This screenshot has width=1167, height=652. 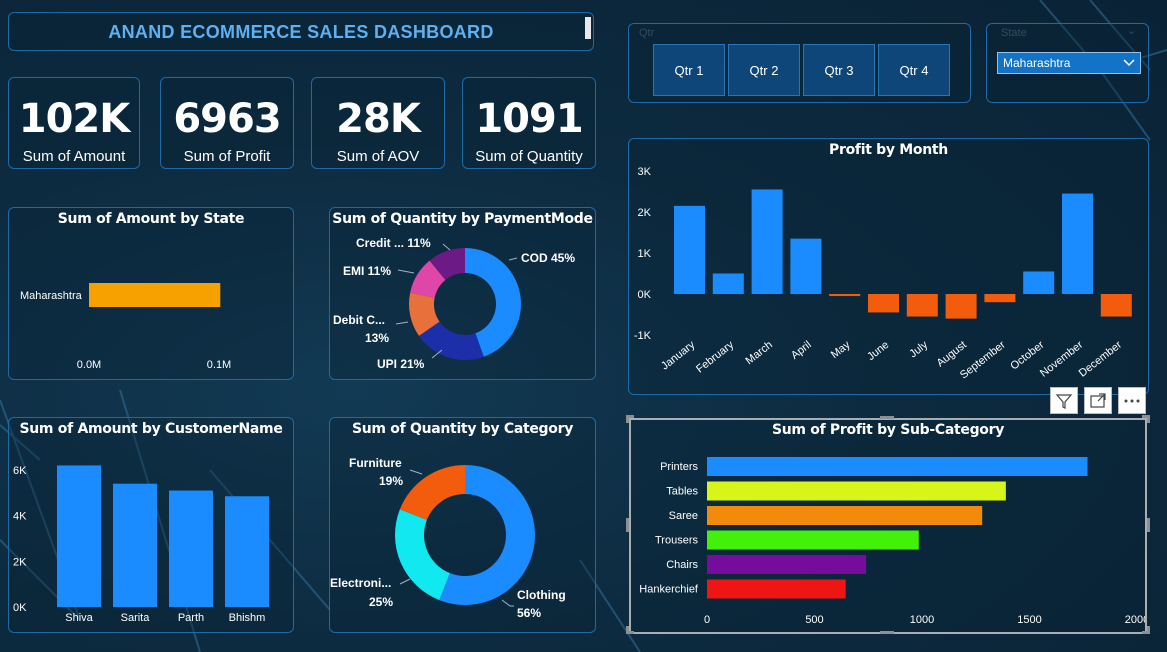 I want to click on kpi-label: Sum of Amount, so click(x=74, y=156).